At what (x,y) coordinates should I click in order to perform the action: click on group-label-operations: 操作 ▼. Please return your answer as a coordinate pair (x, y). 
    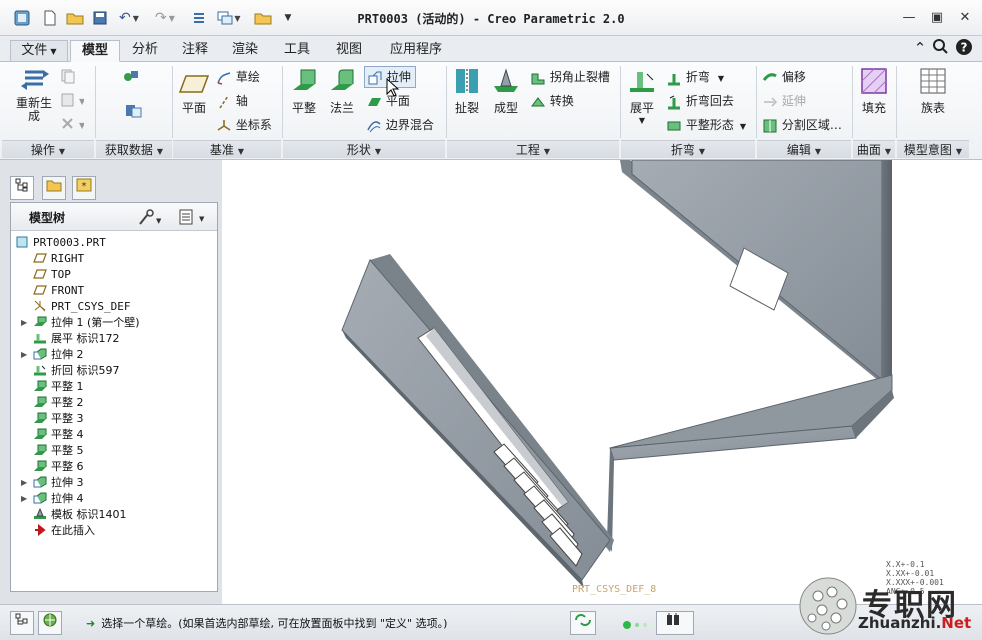
    Looking at the image, I should click on (48, 149).